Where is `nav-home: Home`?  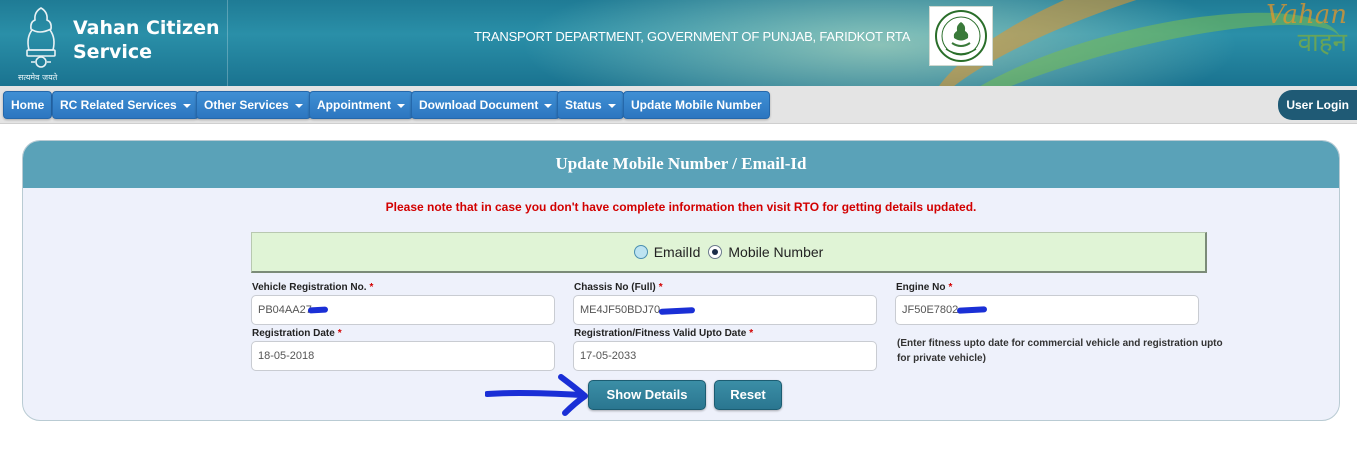
nav-home: Home is located at coordinates (28, 105).